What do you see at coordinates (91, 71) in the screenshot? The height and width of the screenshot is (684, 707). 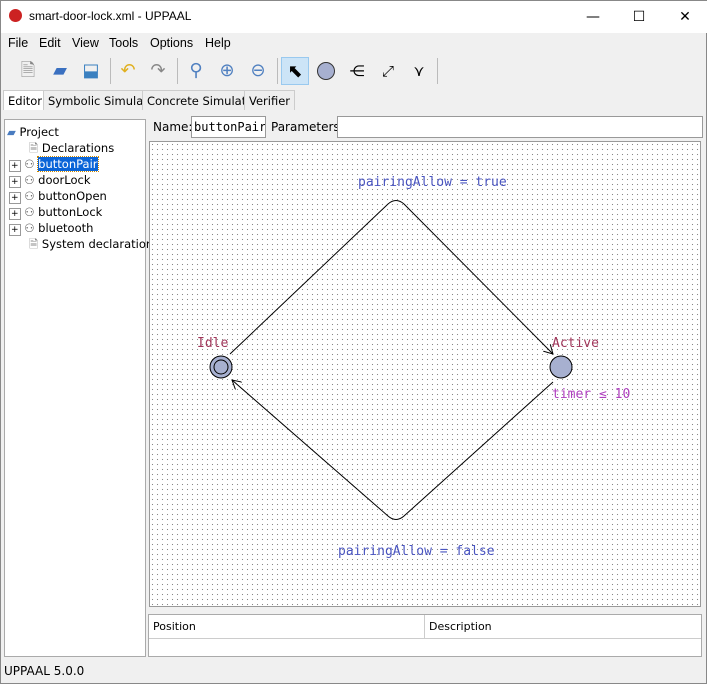 I see `save-icon: ⬓` at bounding box center [91, 71].